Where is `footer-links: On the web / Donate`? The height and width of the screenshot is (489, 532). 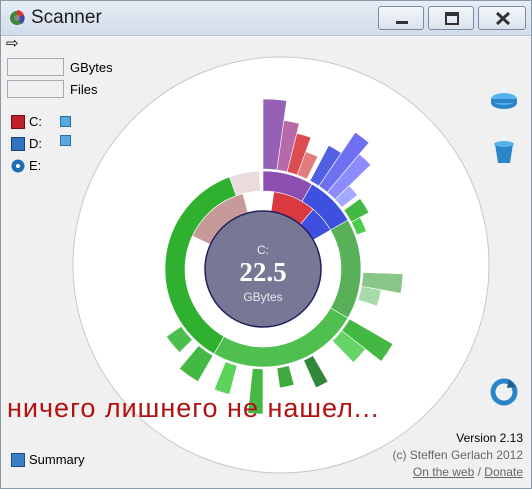
footer-links: On the web / Donate is located at coordinates (468, 472).